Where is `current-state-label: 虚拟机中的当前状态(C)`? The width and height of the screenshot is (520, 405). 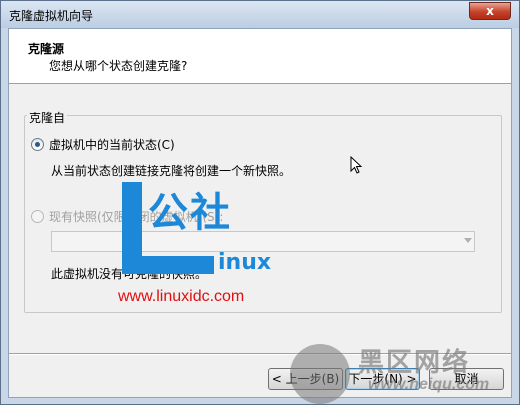 current-state-label: 虚拟机中的当前状态(C) is located at coordinates (112, 144).